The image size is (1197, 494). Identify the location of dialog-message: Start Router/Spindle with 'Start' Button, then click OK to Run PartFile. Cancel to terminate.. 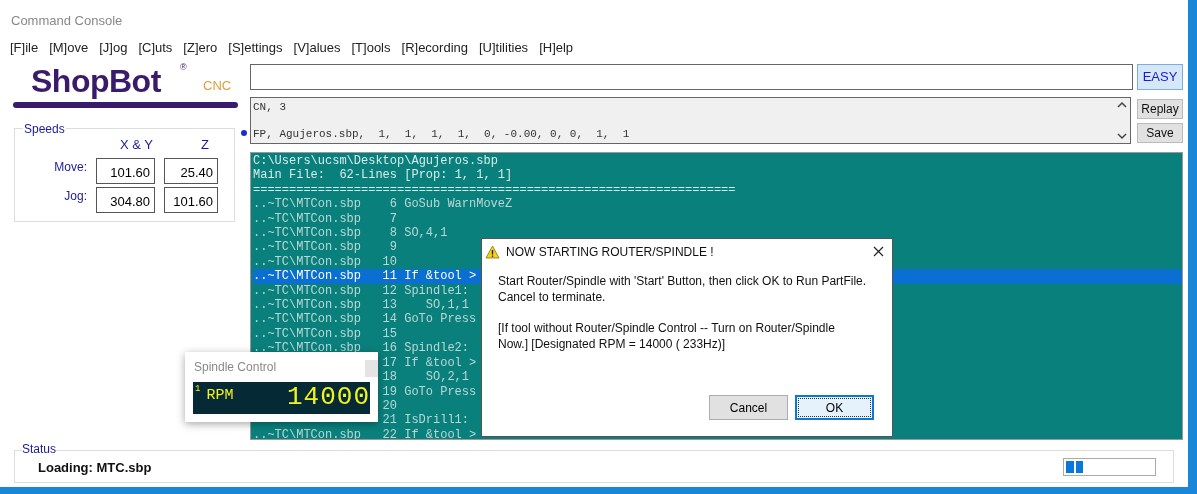
(682, 289).